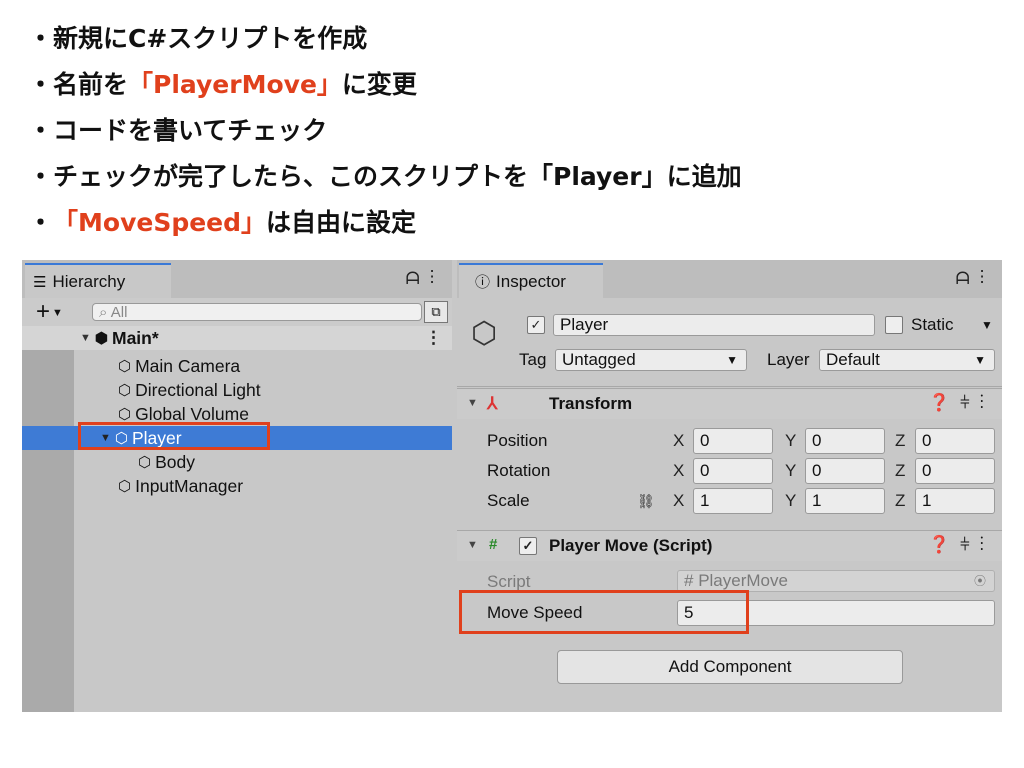 The width and height of the screenshot is (1024, 768). I want to click on dropdown-arrow-icon: ▼, so click(57, 312).